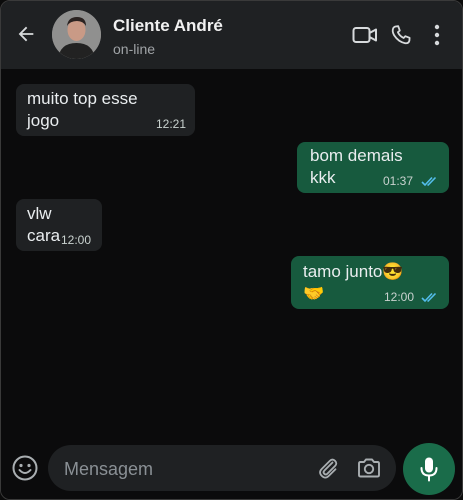 This screenshot has width=463, height=500. What do you see at coordinates (365, 35) in the screenshot?
I see `video-call-icon` at bounding box center [365, 35].